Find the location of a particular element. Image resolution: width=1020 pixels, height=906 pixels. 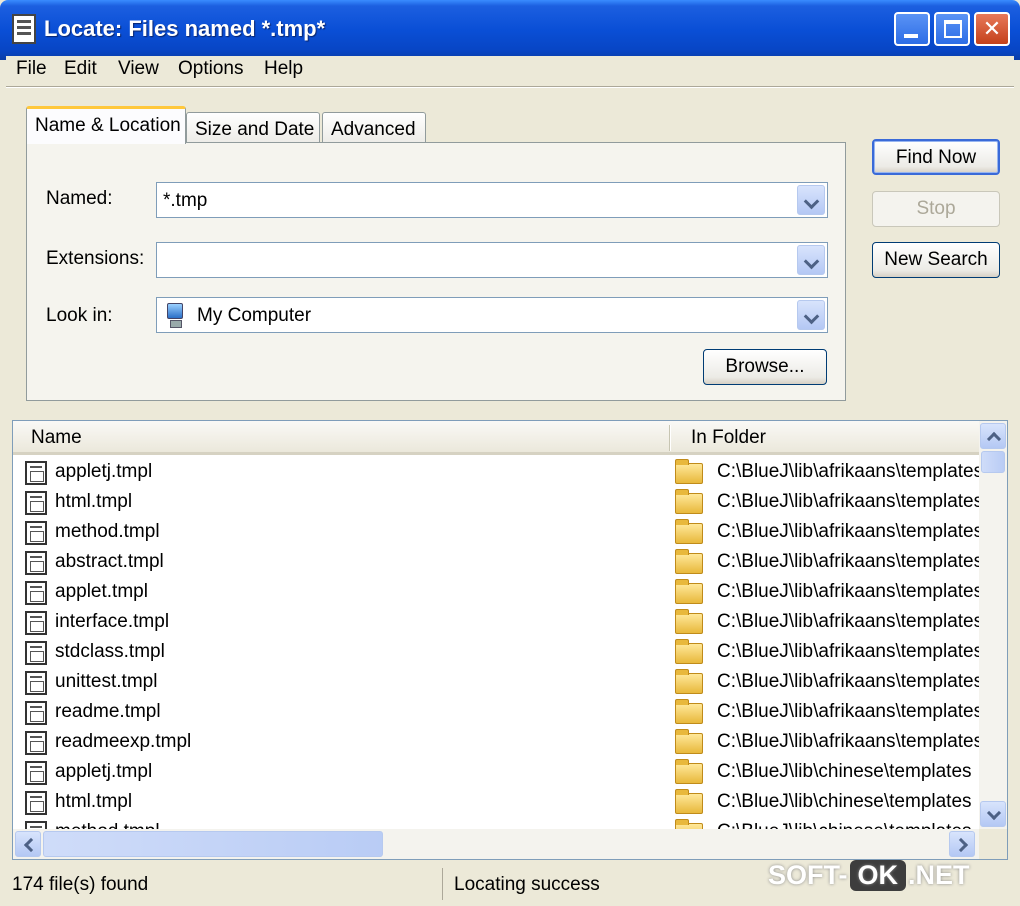

named-value: *.tmp is located at coordinates (185, 200).